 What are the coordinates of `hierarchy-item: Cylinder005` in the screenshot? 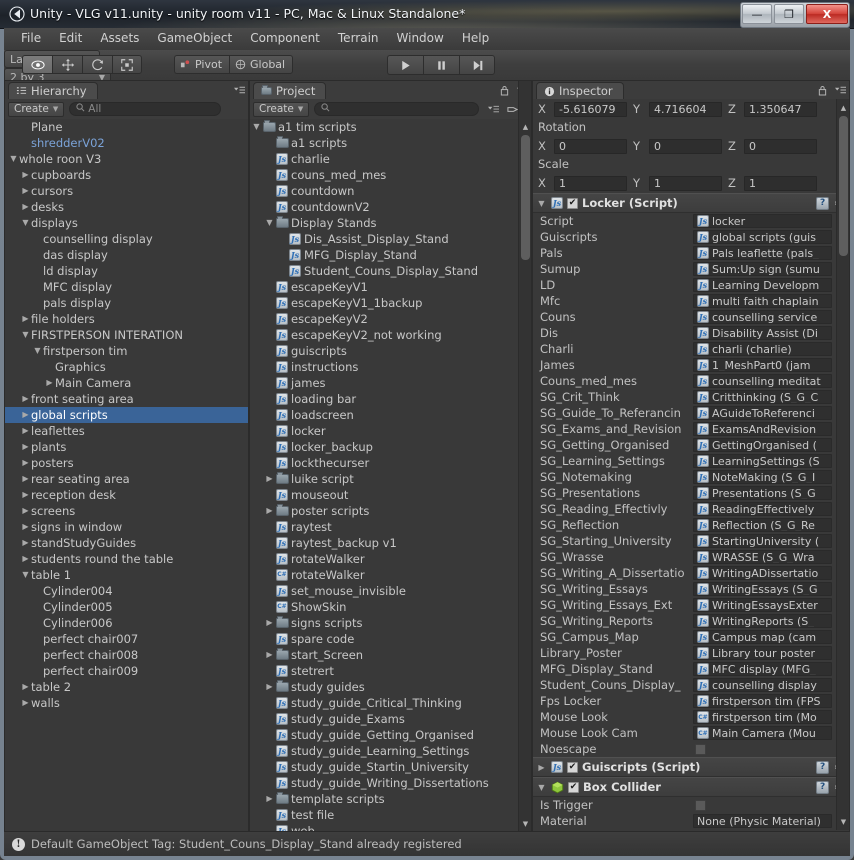 It's located at (126, 607).